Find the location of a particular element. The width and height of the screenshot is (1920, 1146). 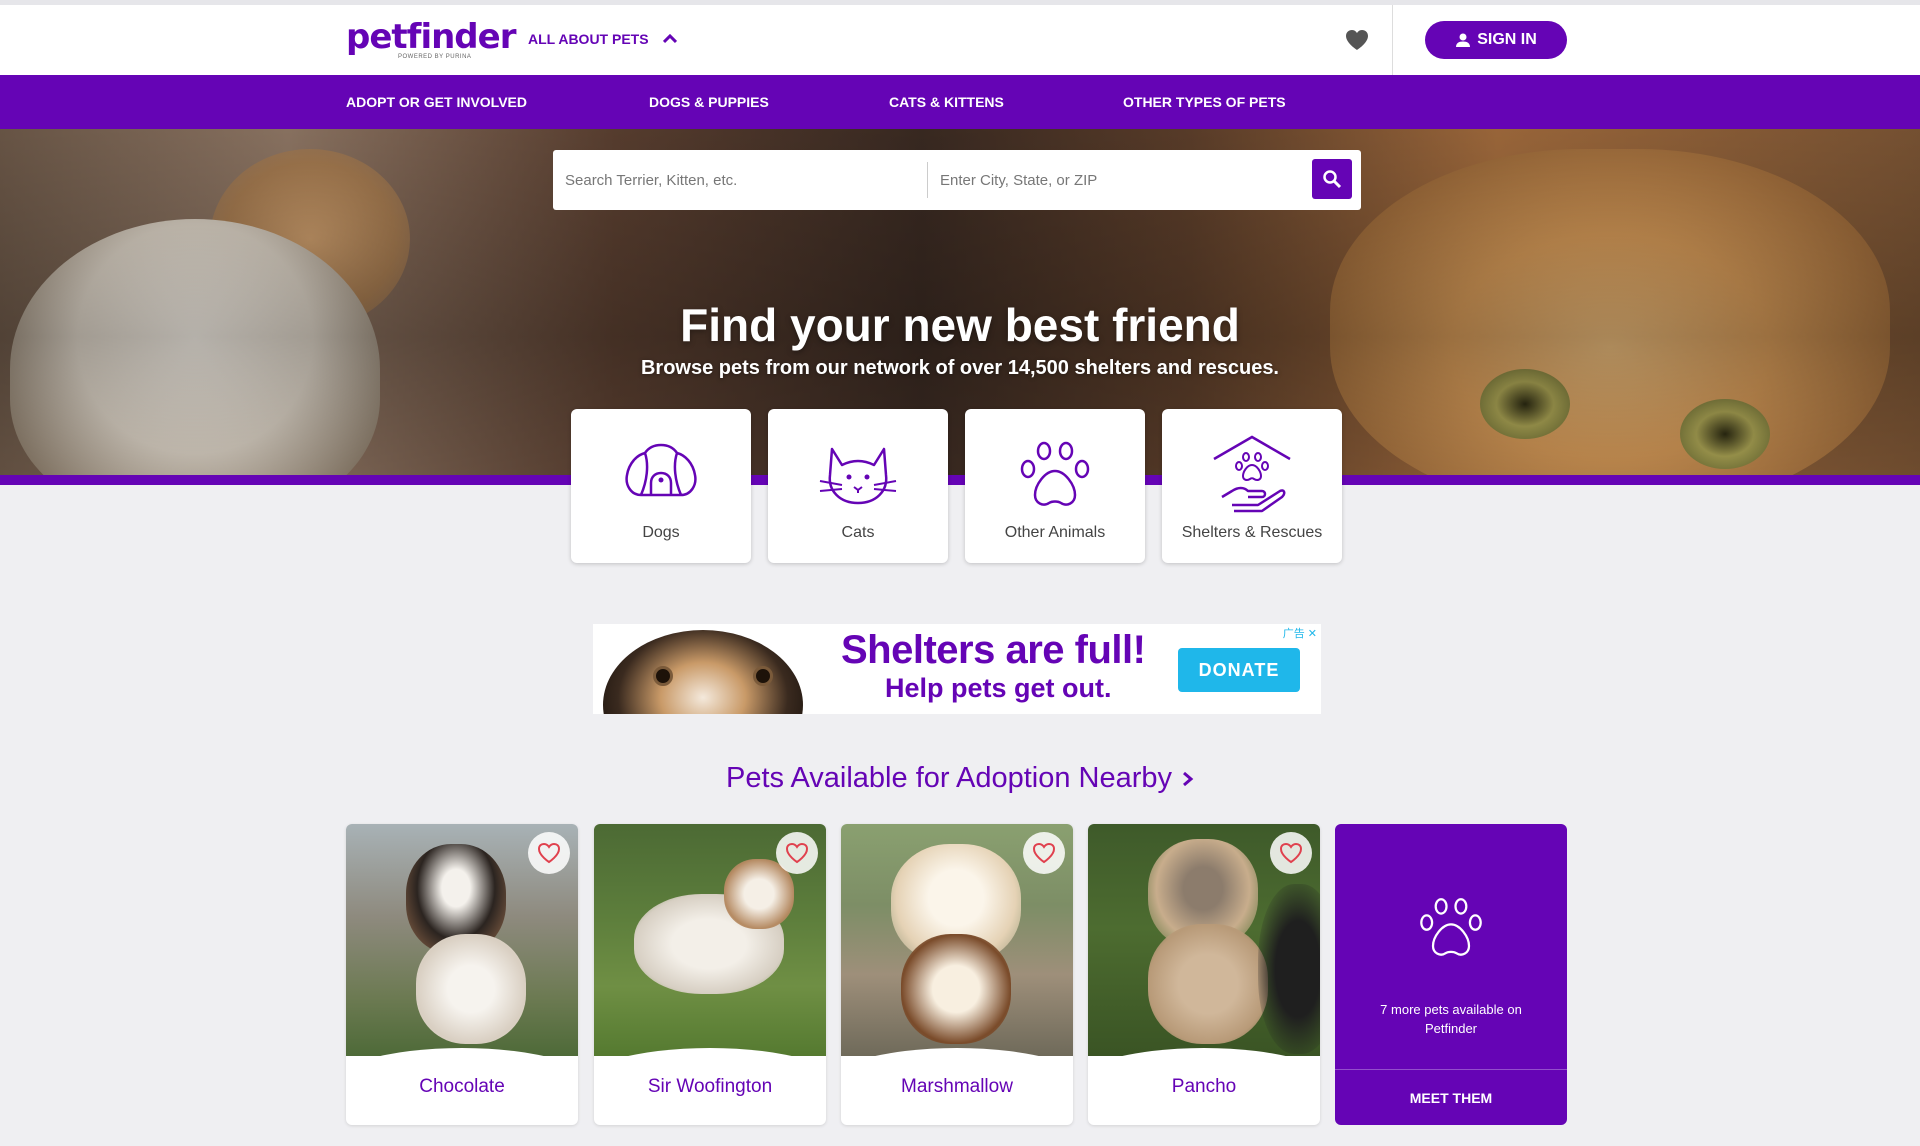

chevron-right-icon is located at coordinates (1188, 779).